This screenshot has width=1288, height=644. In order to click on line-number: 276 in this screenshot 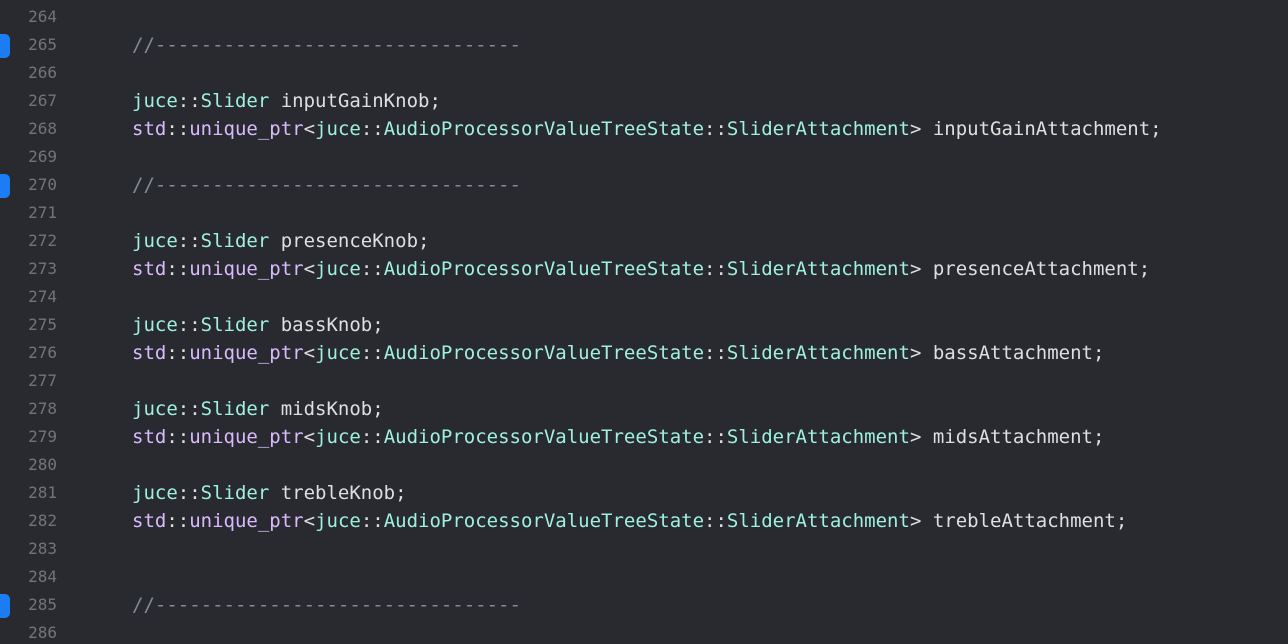, I will do `click(42, 352)`.